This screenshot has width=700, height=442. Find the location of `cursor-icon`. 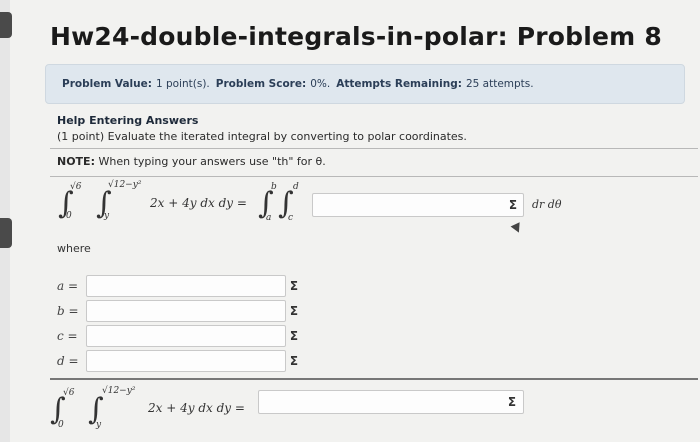

cursor-icon is located at coordinates (517, 228).